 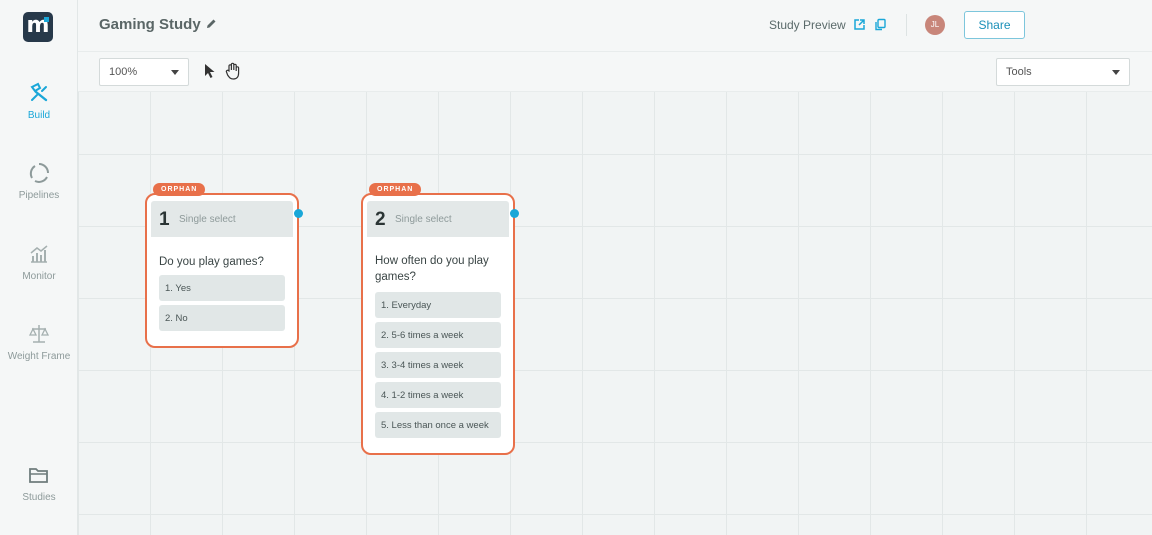 I want to click on top-header: Gaming Study Study Preview JL Share, so click(x=615, y=26).